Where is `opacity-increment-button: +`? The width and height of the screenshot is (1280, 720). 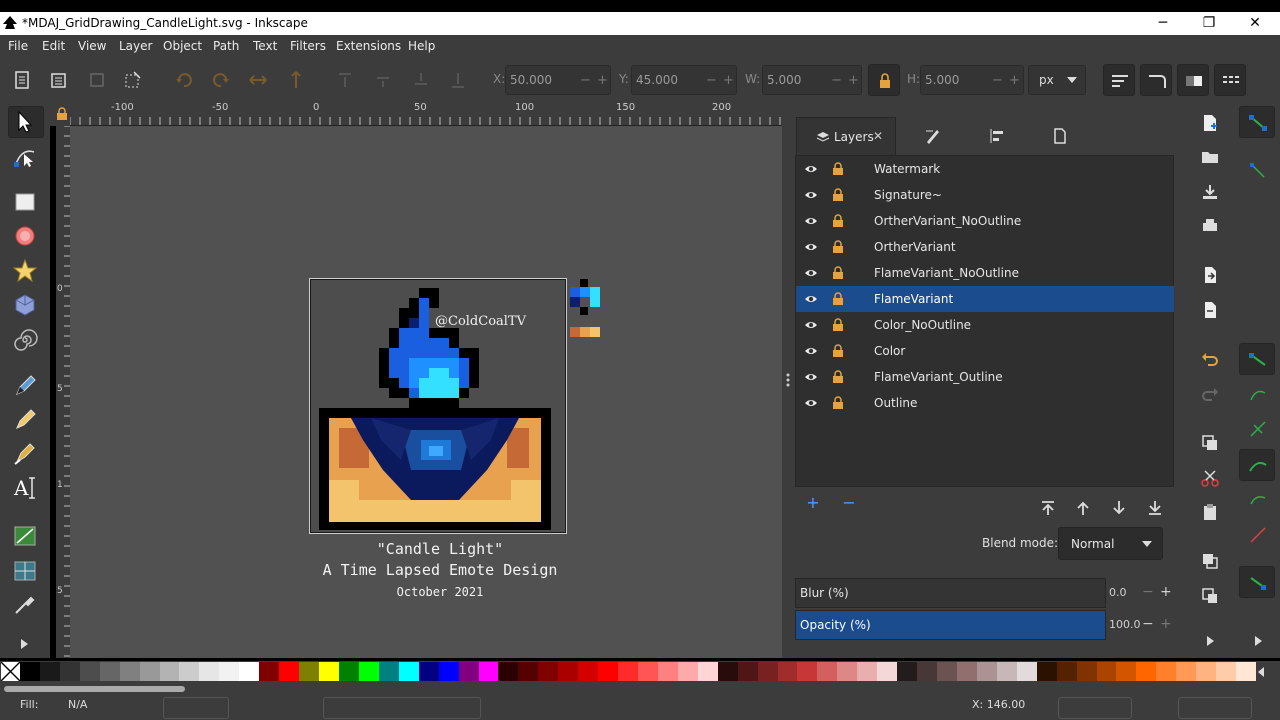 opacity-increment-button: + is located at coordinates (1166, 624).